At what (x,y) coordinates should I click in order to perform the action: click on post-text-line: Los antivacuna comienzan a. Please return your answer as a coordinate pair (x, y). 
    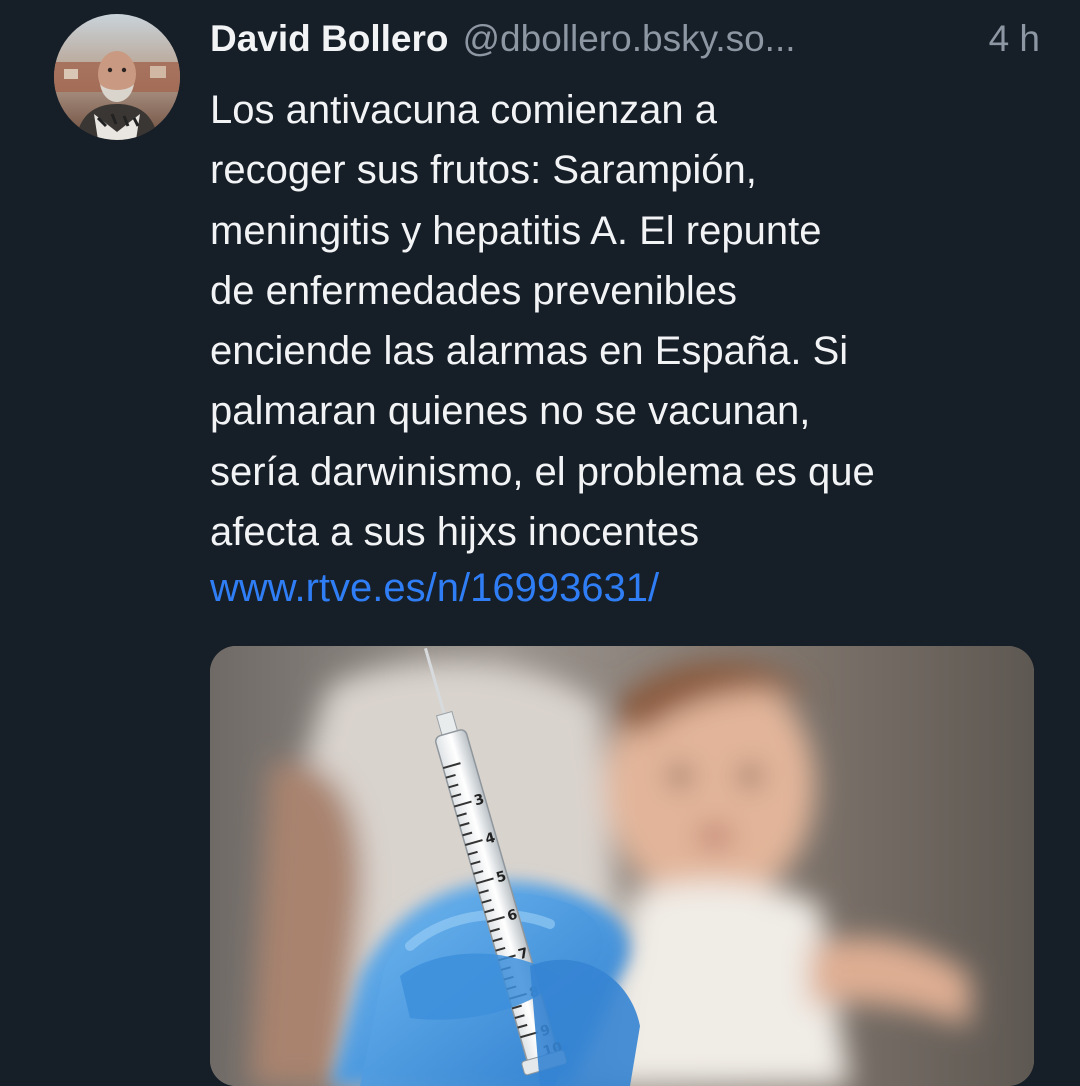
    Looking at the image, I should click on (463, 110).